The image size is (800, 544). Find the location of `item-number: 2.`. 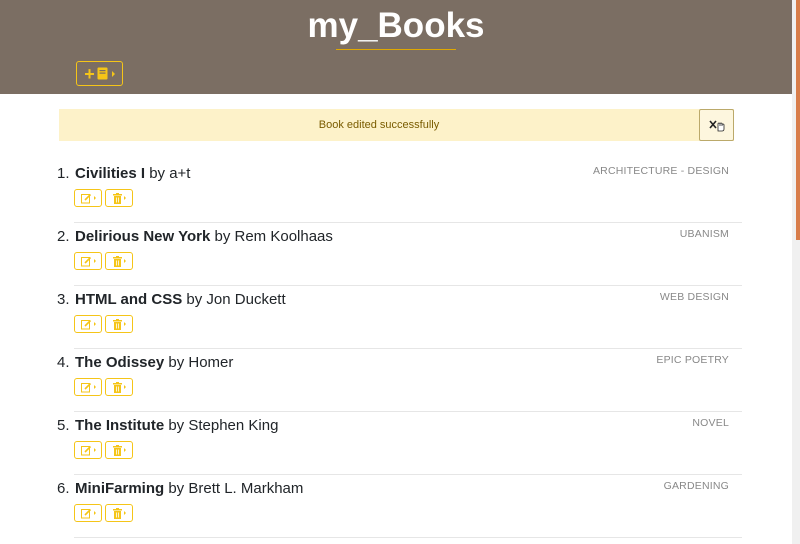

item-number: 2. is located at coordinates (63, 236).